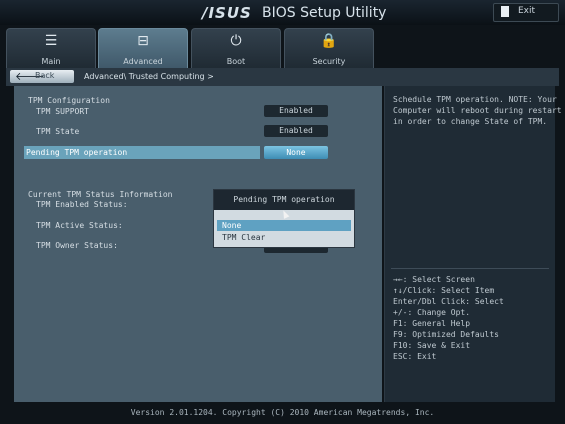 This screenshot has width=565, height=424. I want to click on exit-icon, so click(505, 11).